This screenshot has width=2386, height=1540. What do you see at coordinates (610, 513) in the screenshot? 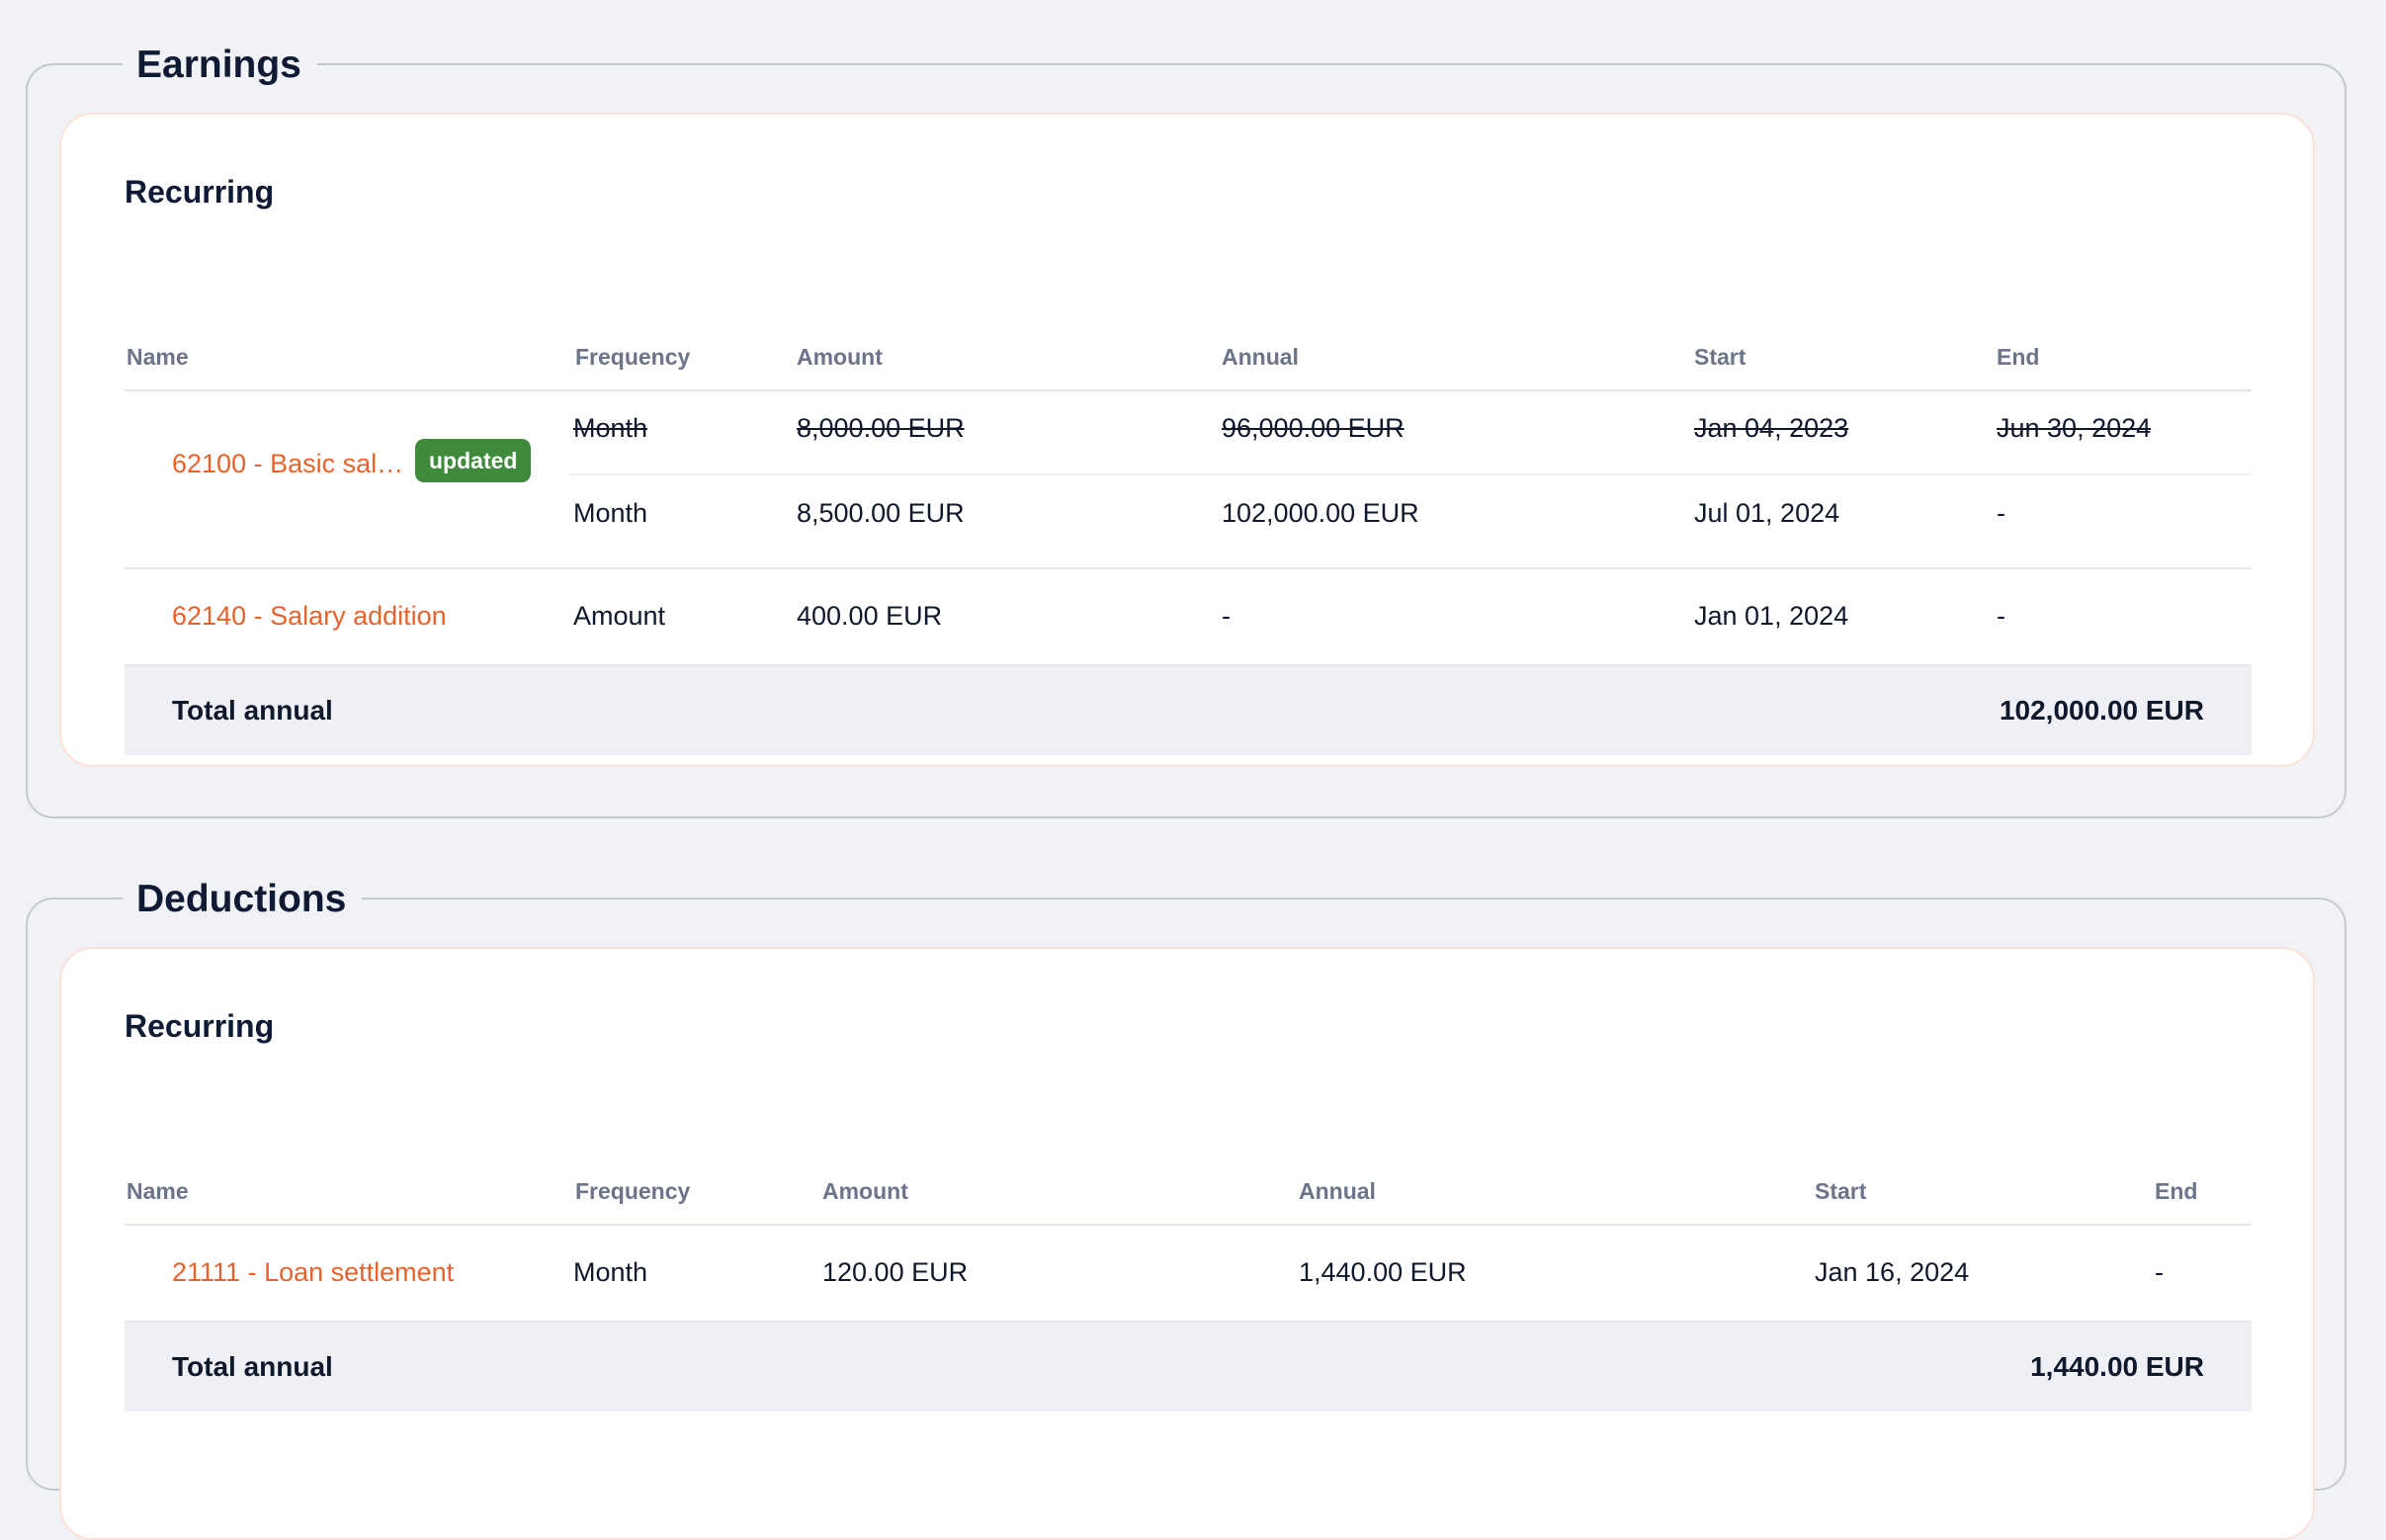
I see `current-frequency: Month` at bounding box center [610, 513].